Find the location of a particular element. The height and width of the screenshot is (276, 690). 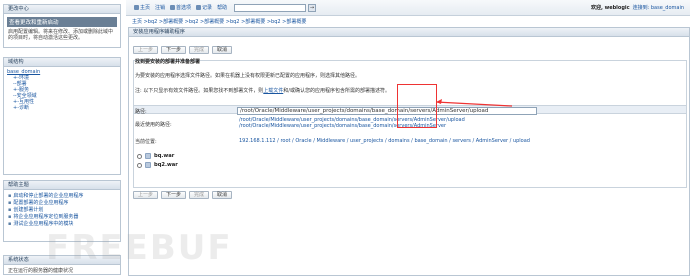

wizard-buttons-bottom: 上一步 下一步 完成 取消 is located at coordinates (183, 195).